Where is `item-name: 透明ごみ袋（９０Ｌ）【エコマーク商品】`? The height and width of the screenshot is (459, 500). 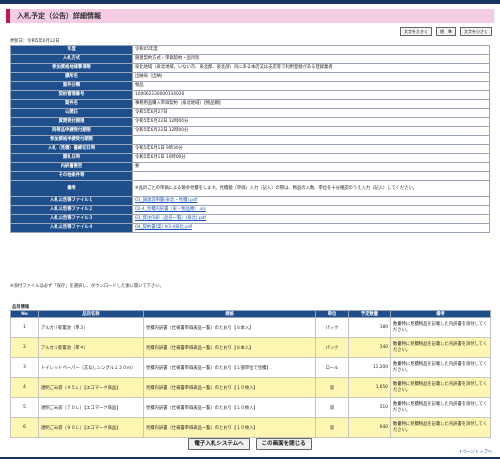 item-name: 透明ごみ袋（９０Ｌ）【エコマーク商品】 is located at coordinates (91, 427).